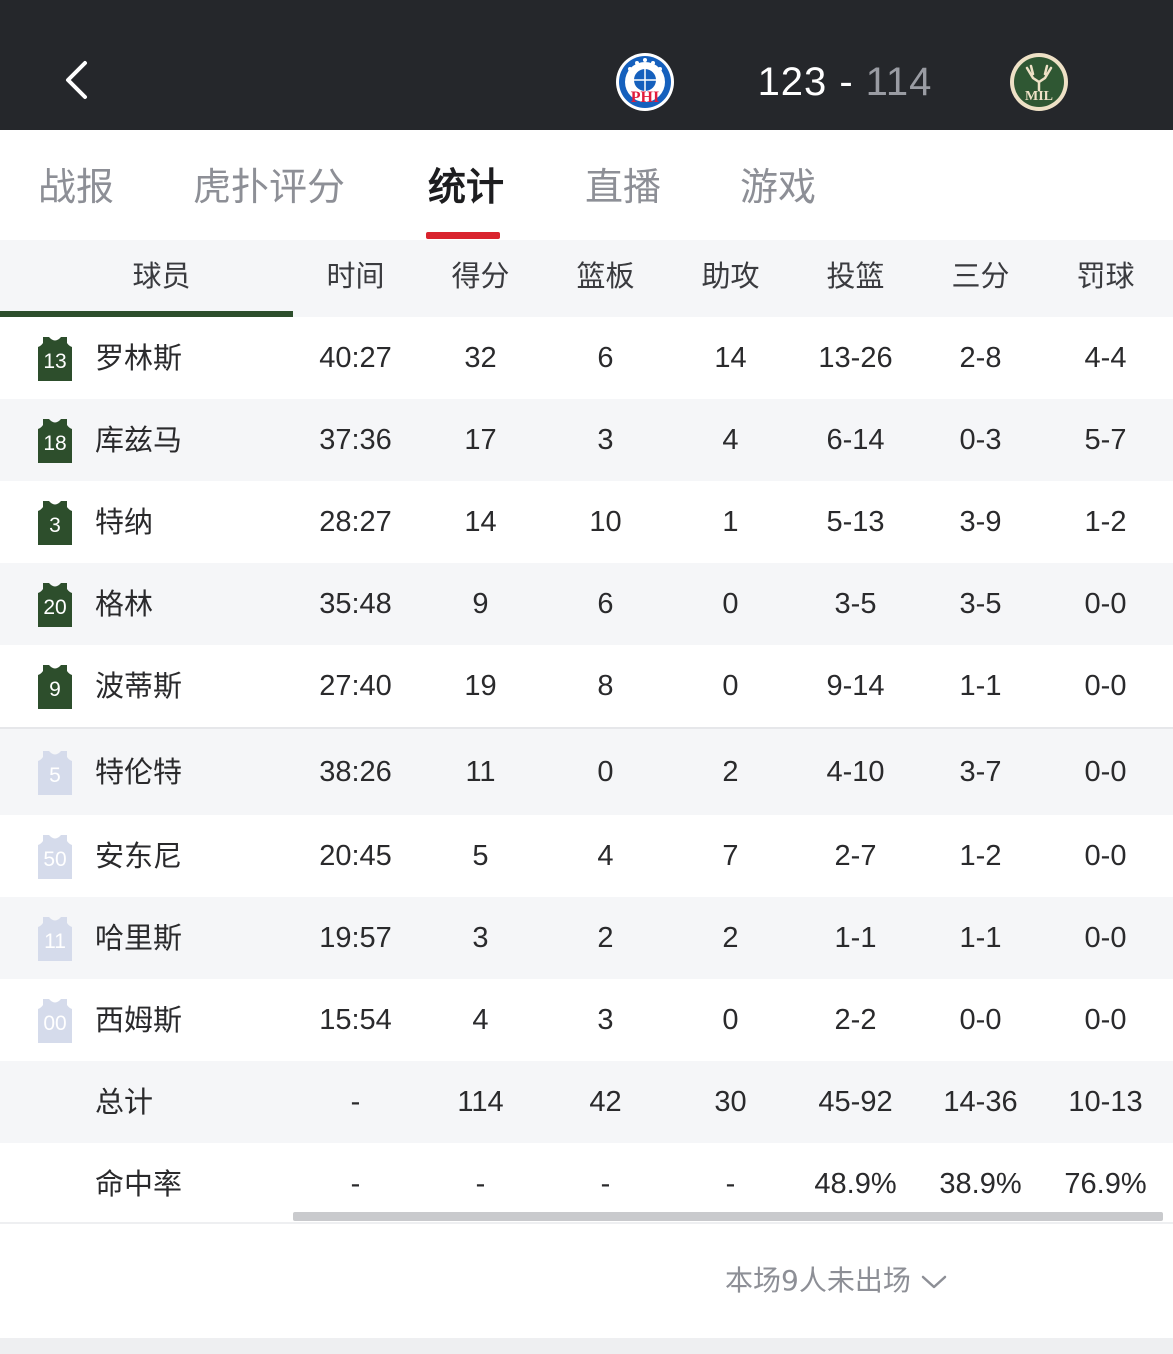  I want to click on player-row: 50 安东尼 20:45 5 4 7 2-7 1-2 0-0, so click(586, 856).